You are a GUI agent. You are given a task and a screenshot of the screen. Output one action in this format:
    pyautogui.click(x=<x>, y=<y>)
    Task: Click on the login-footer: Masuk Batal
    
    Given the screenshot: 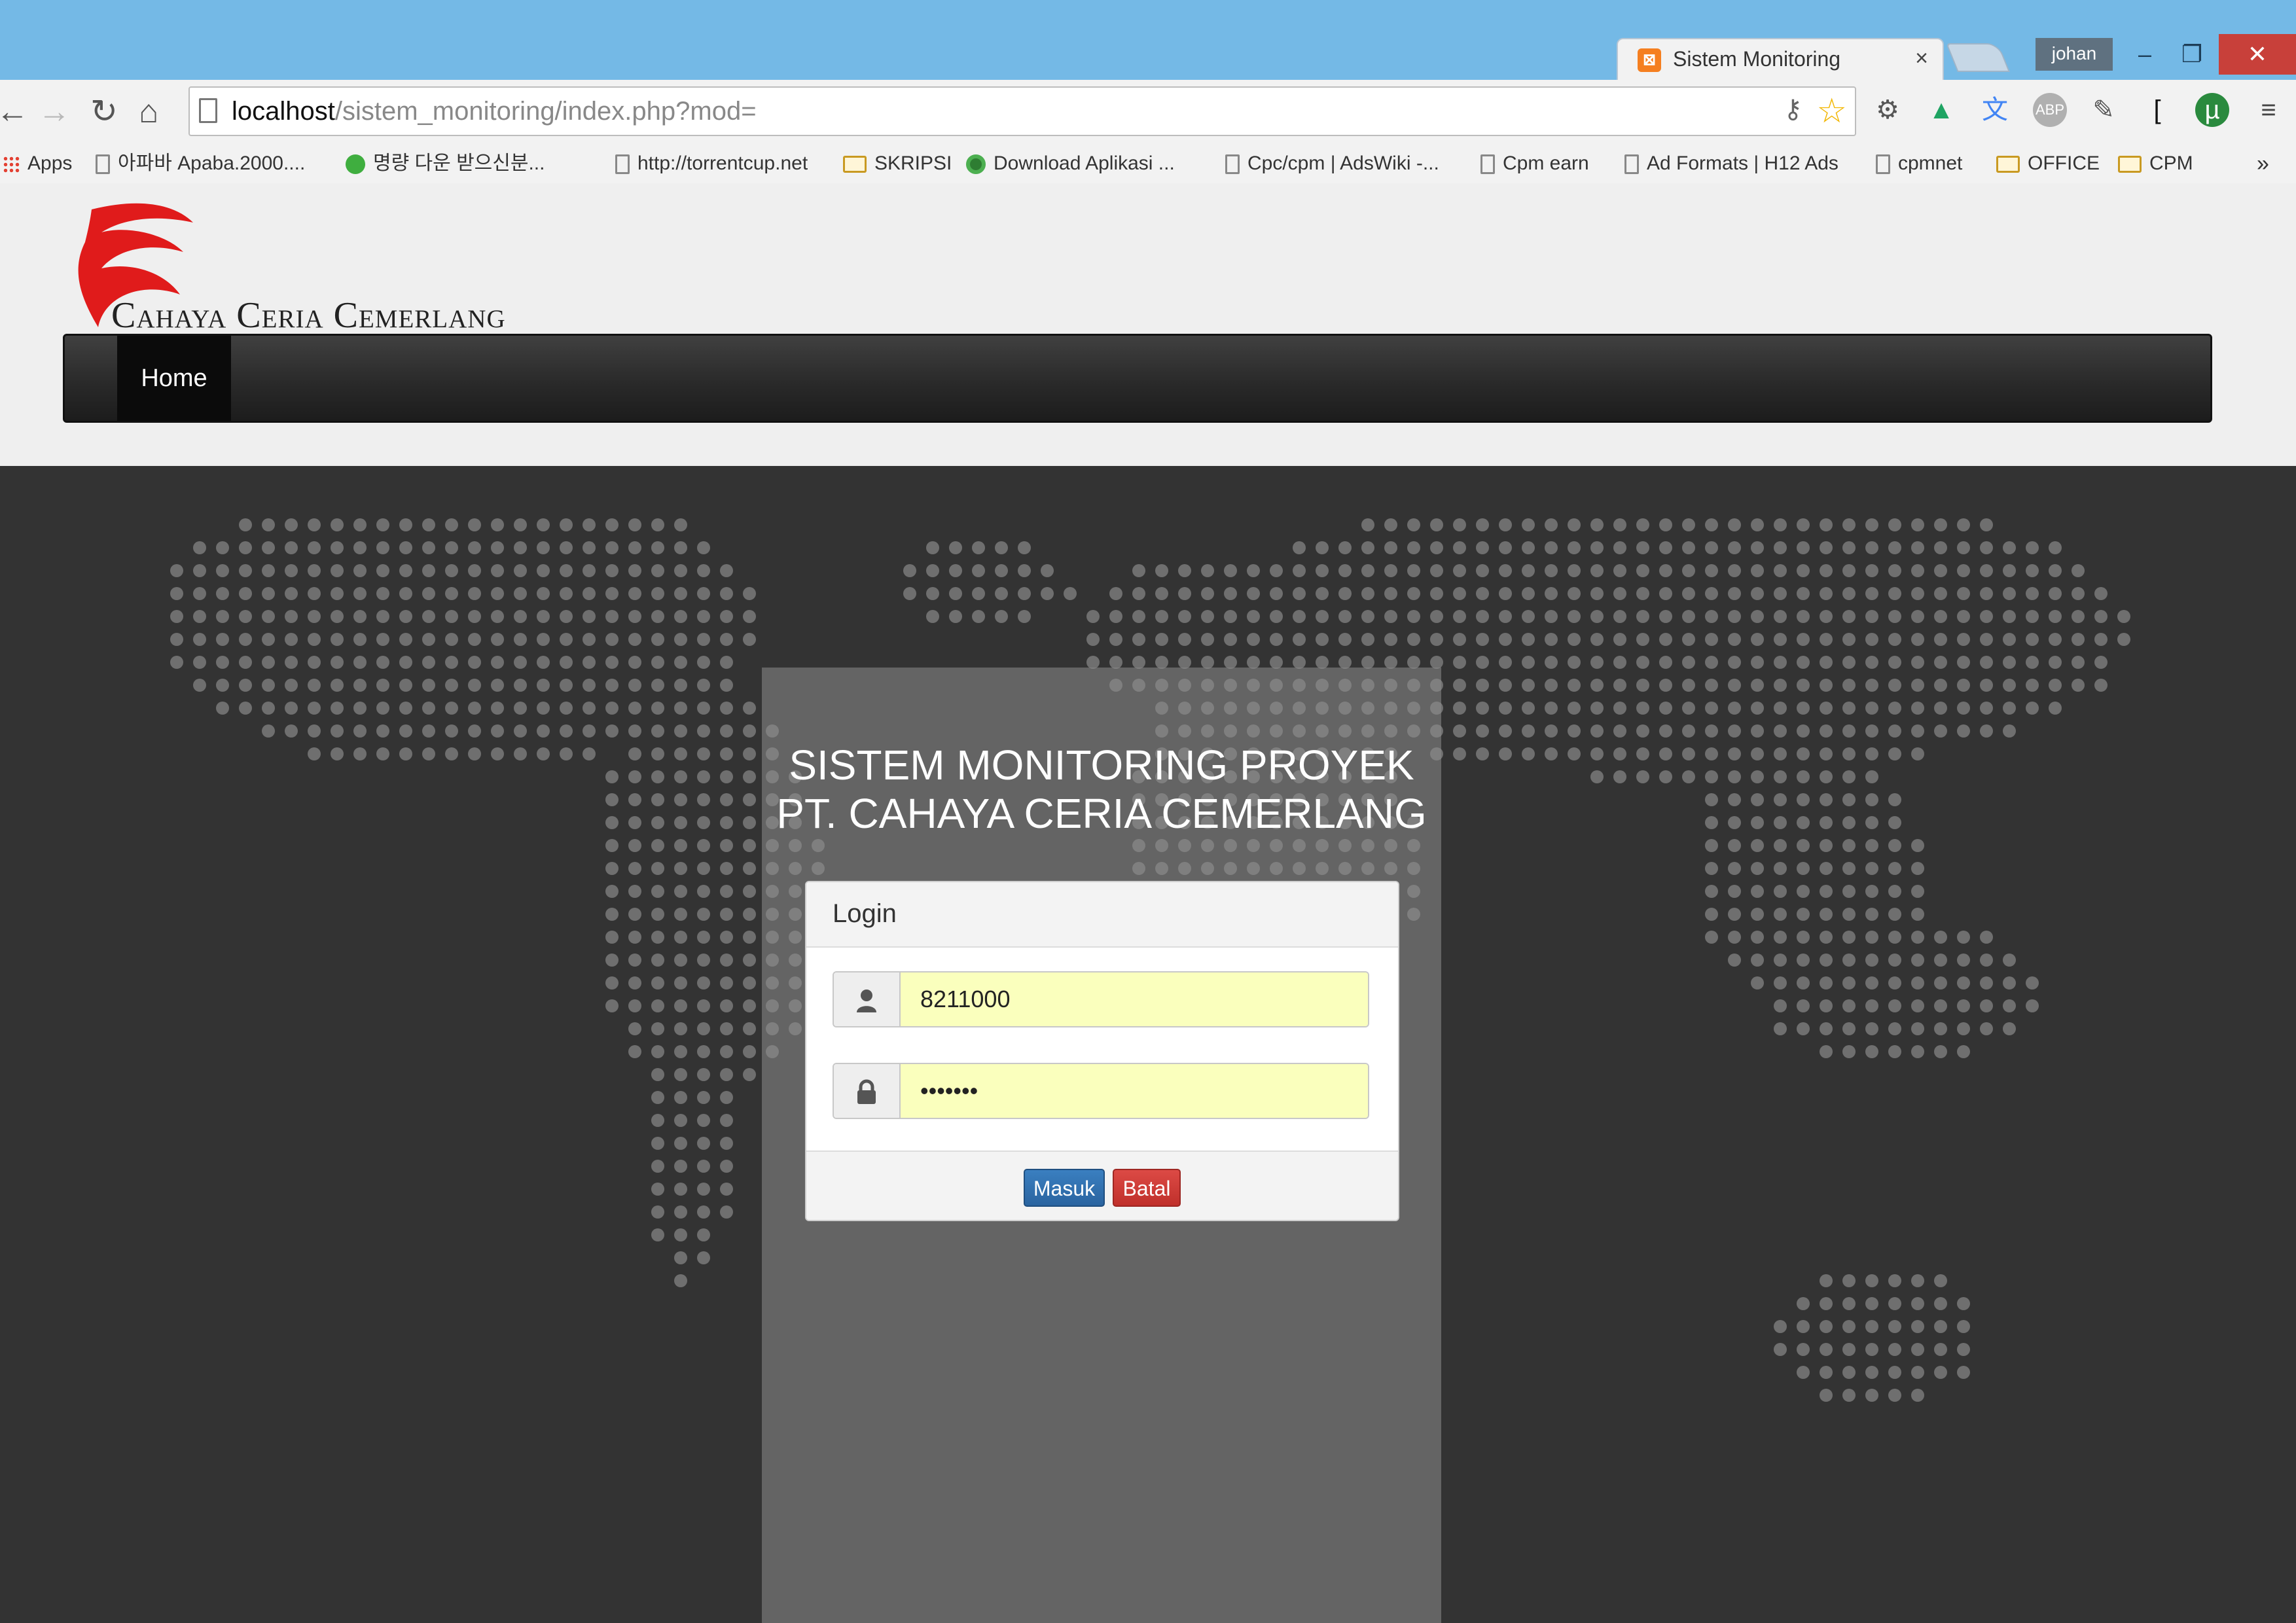 What is the action you would take?
    pyautogui.click(x=1102, y=1185)
    